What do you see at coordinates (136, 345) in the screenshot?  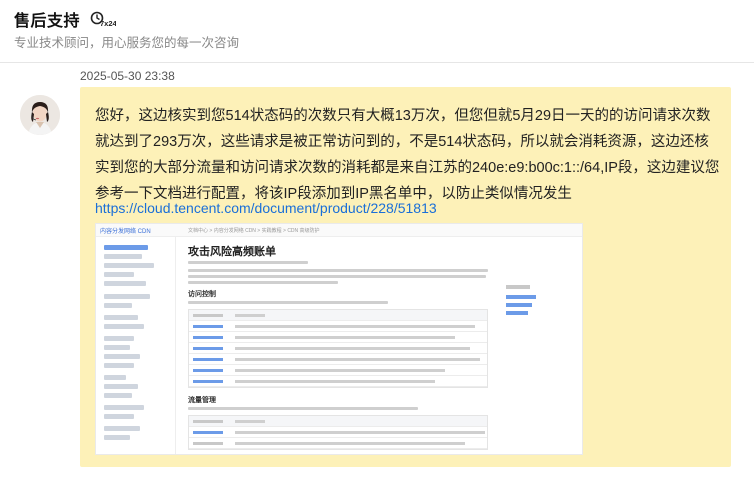 I see `preview-sidebar` at bounding box center [136, 345].